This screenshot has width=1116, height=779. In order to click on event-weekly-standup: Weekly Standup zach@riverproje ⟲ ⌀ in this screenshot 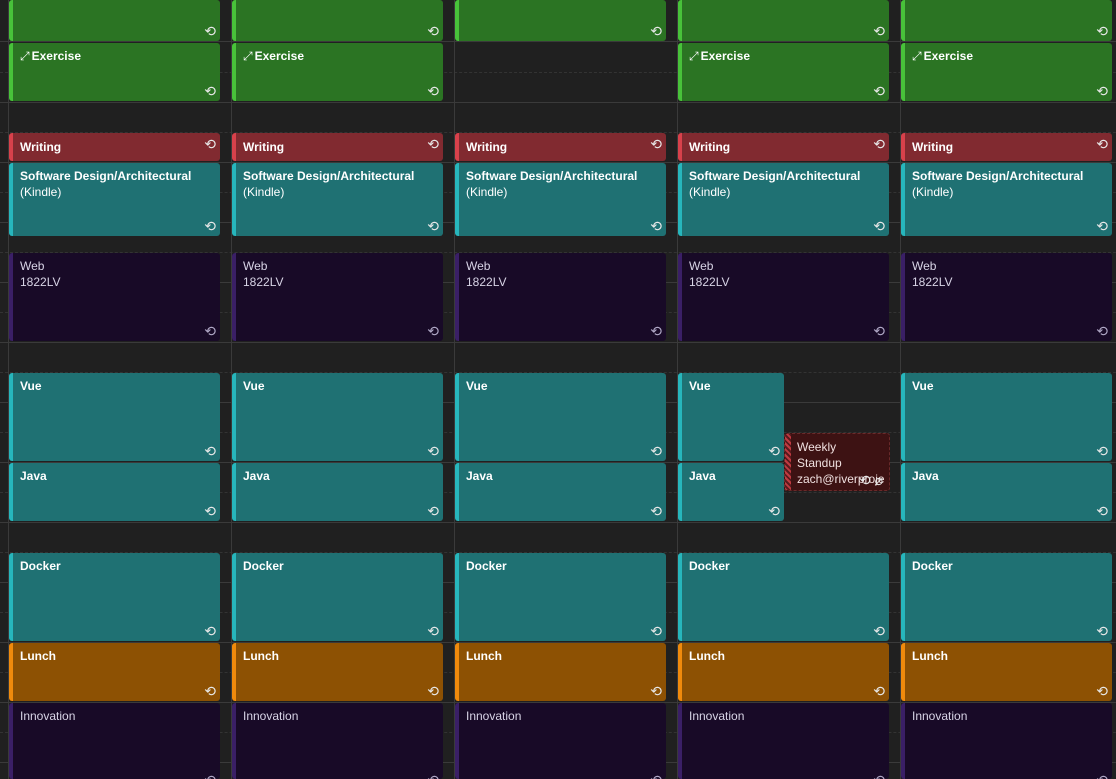, I will do `click(837, 462)`.